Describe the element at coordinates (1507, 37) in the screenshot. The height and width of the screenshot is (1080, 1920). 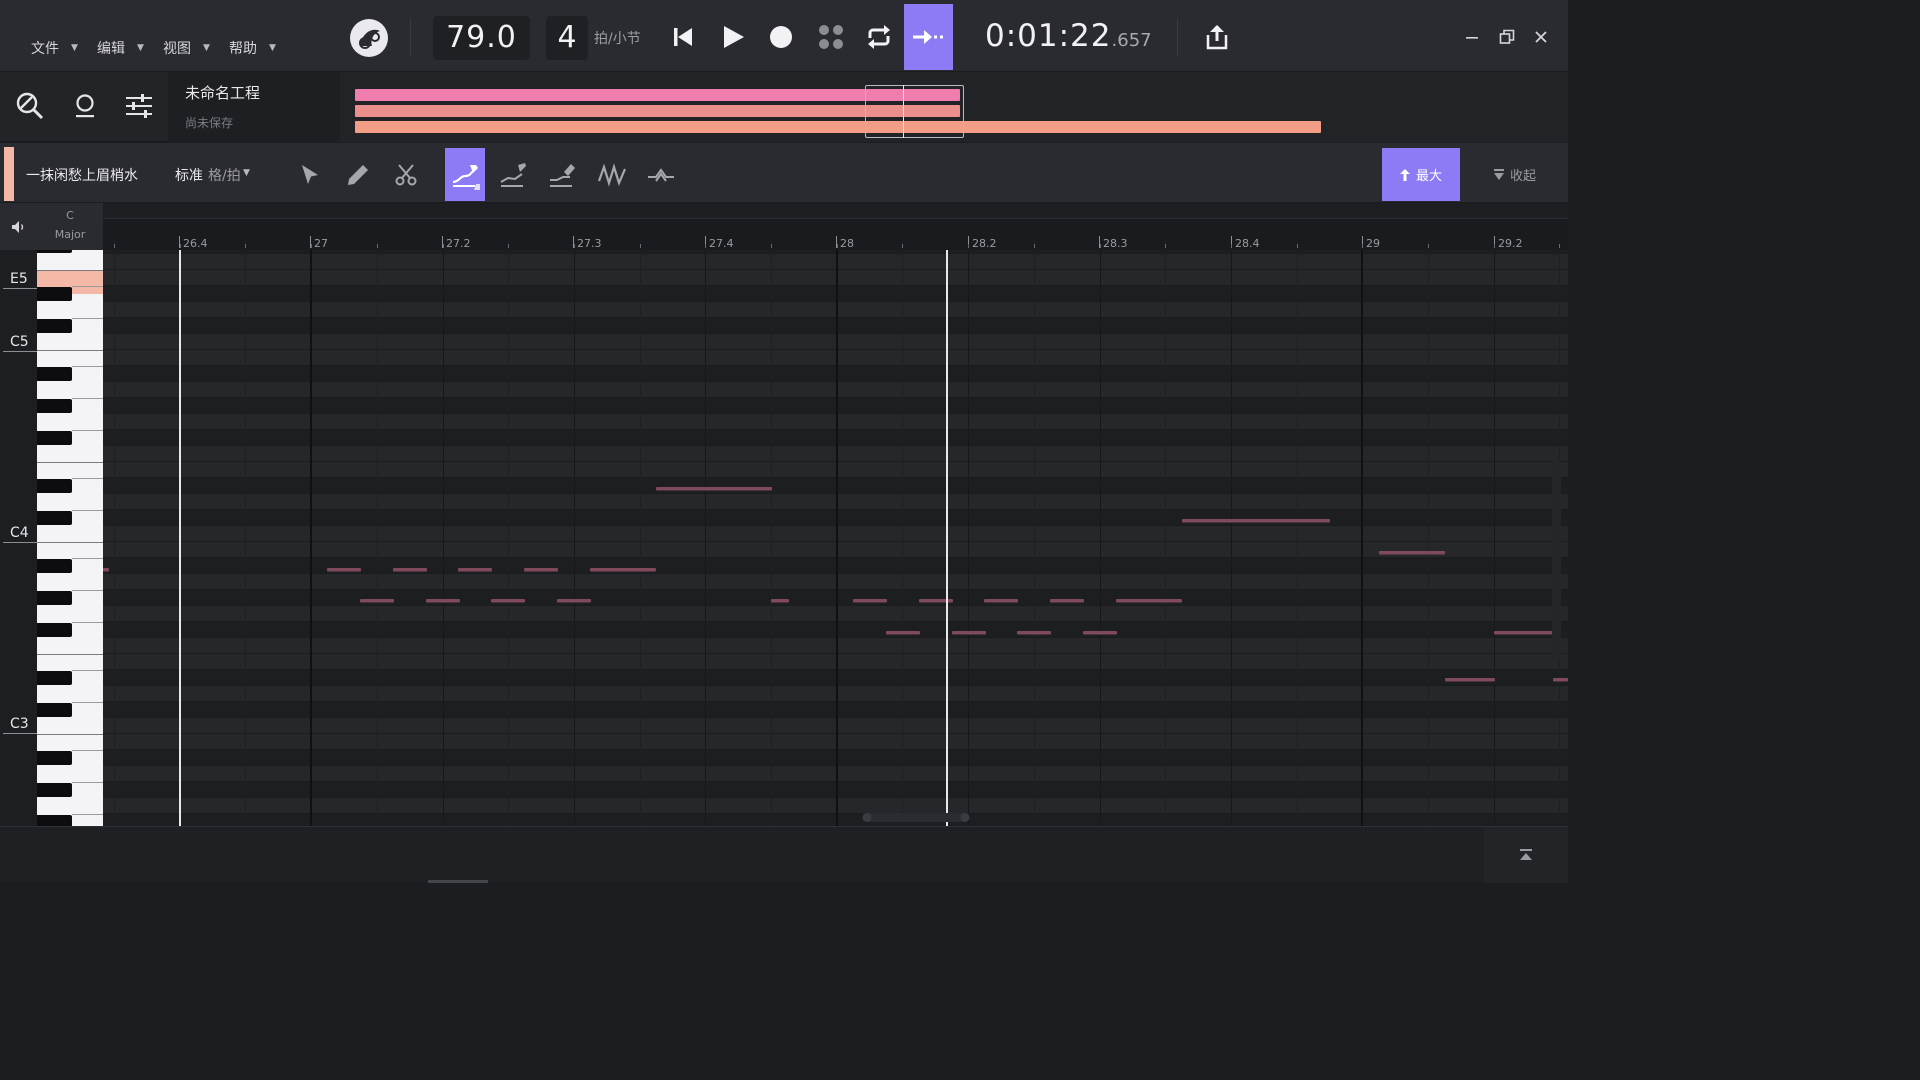
I see `restore-button` at that location.